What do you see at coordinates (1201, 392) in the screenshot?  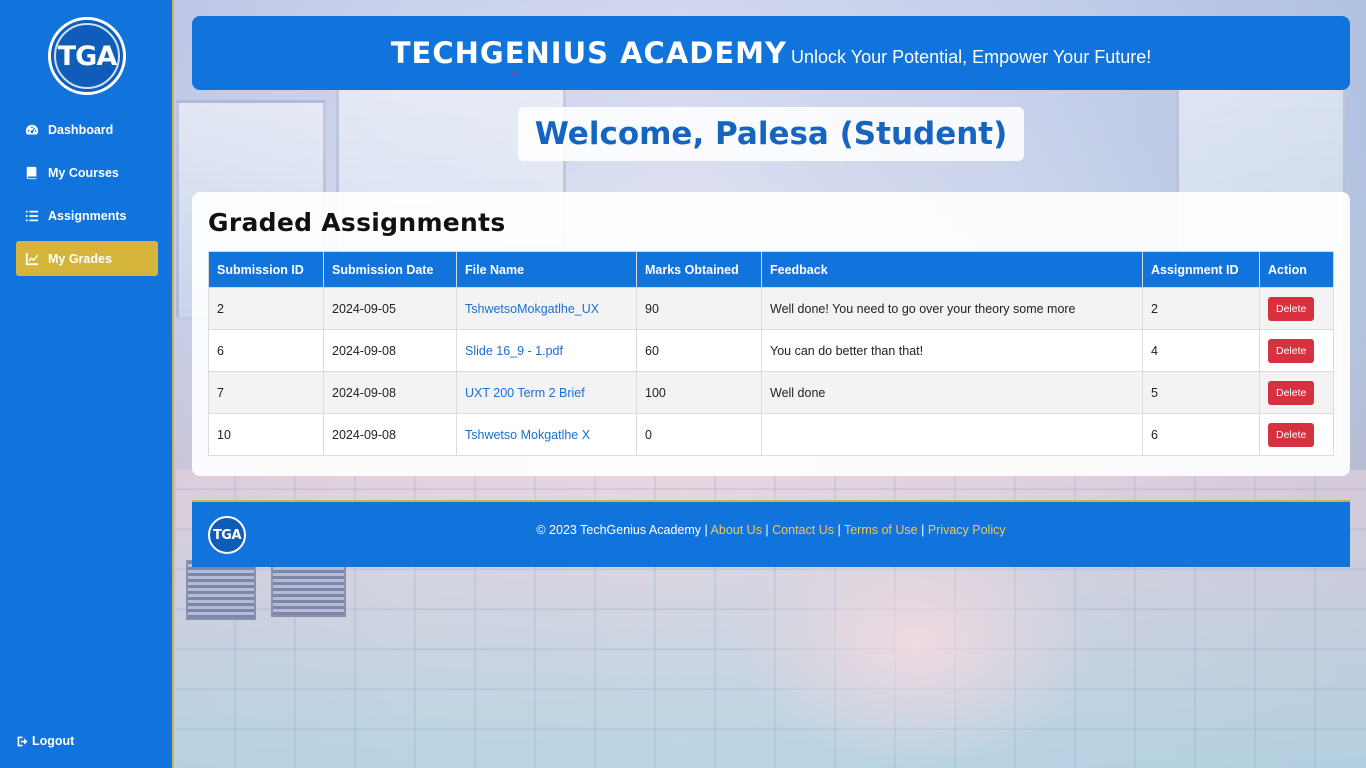 I see `cell-assignment-id: 5` at bounding box center [1201, 392].